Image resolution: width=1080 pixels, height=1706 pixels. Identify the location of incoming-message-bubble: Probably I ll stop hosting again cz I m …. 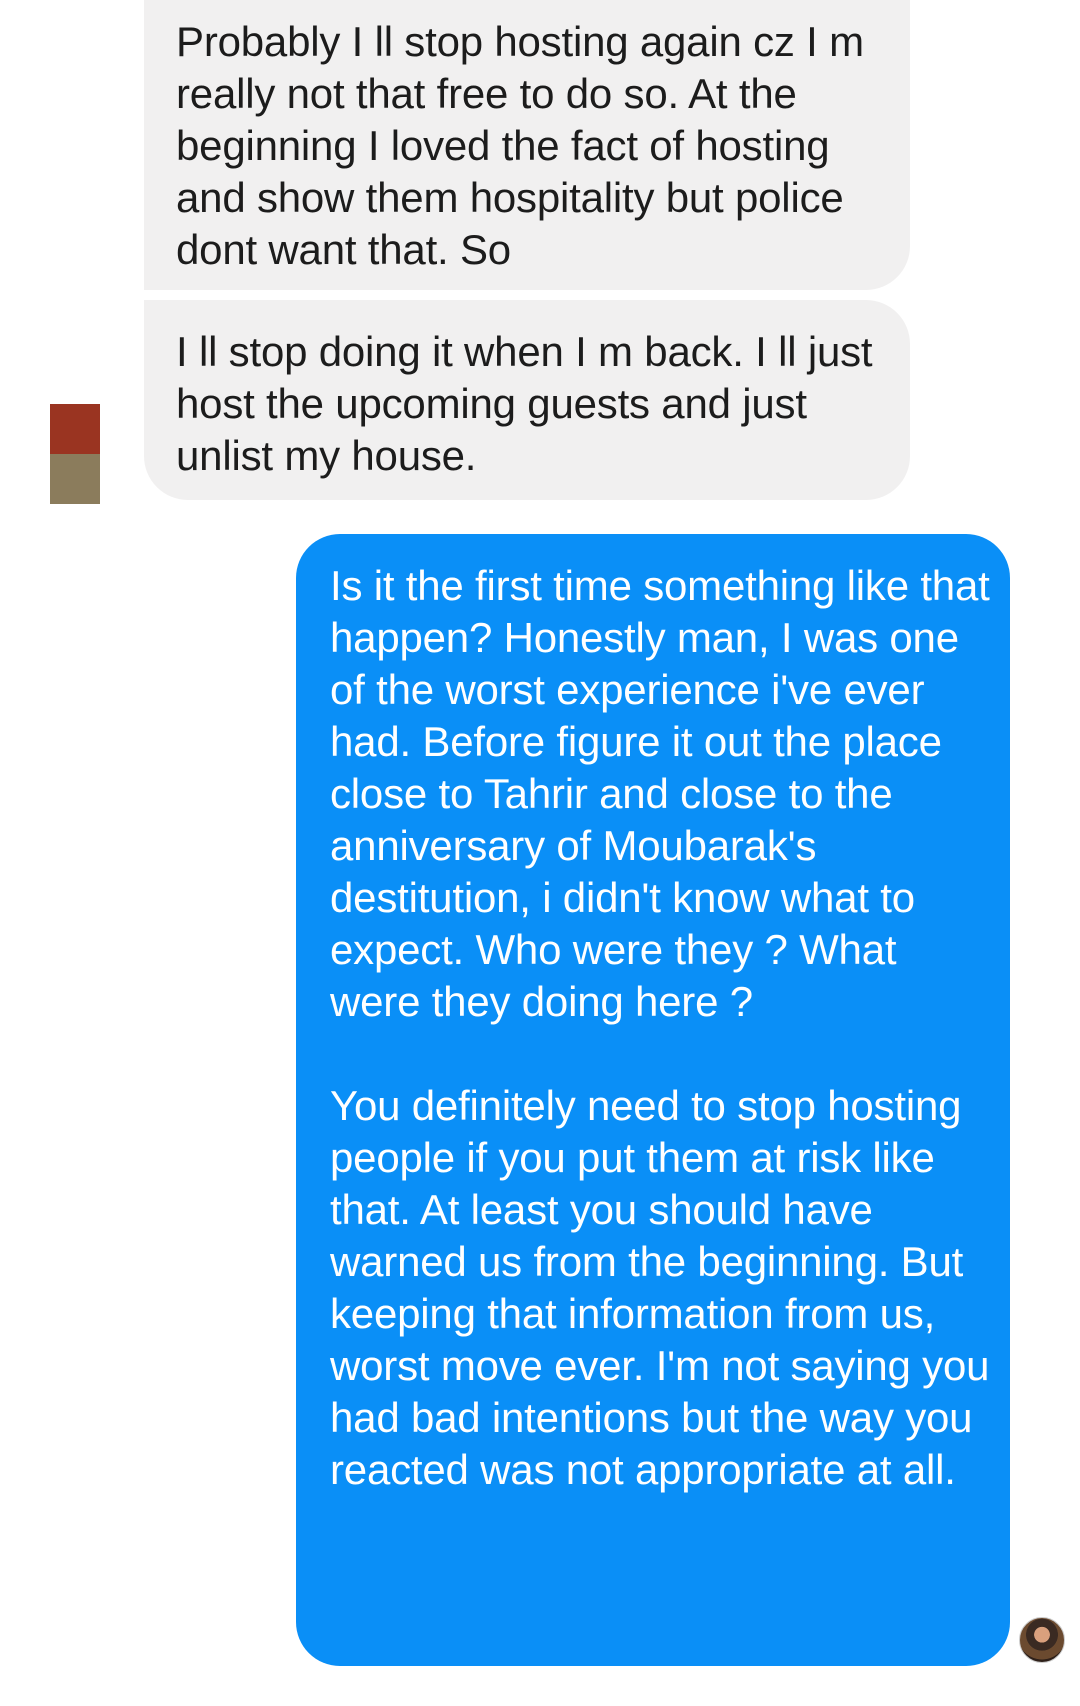
(527, 145).